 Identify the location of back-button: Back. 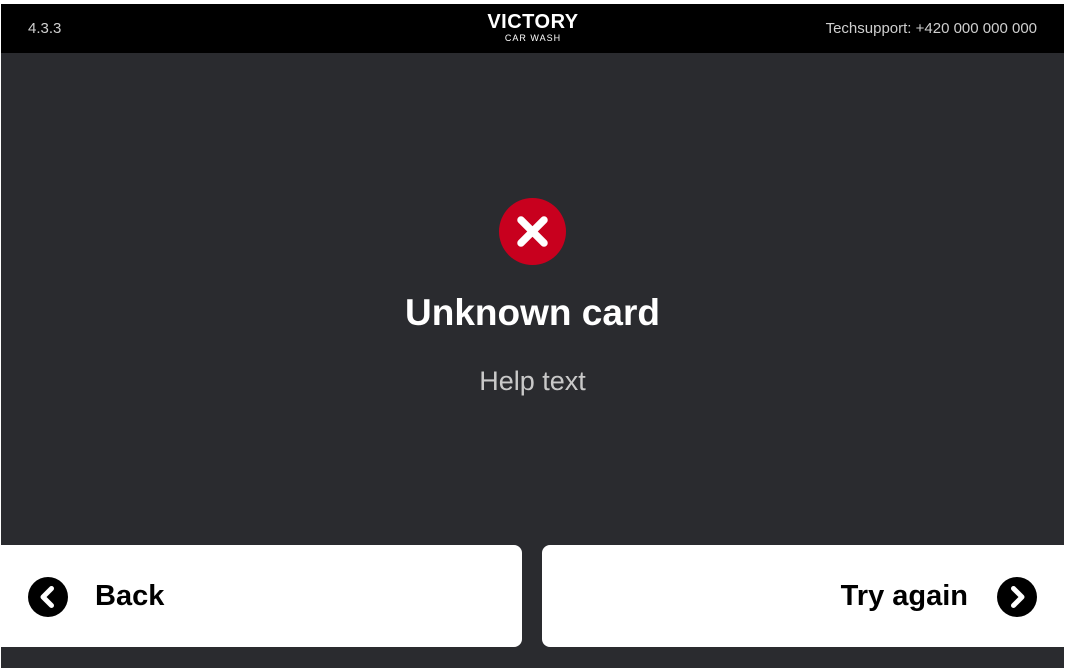
(261, 596).